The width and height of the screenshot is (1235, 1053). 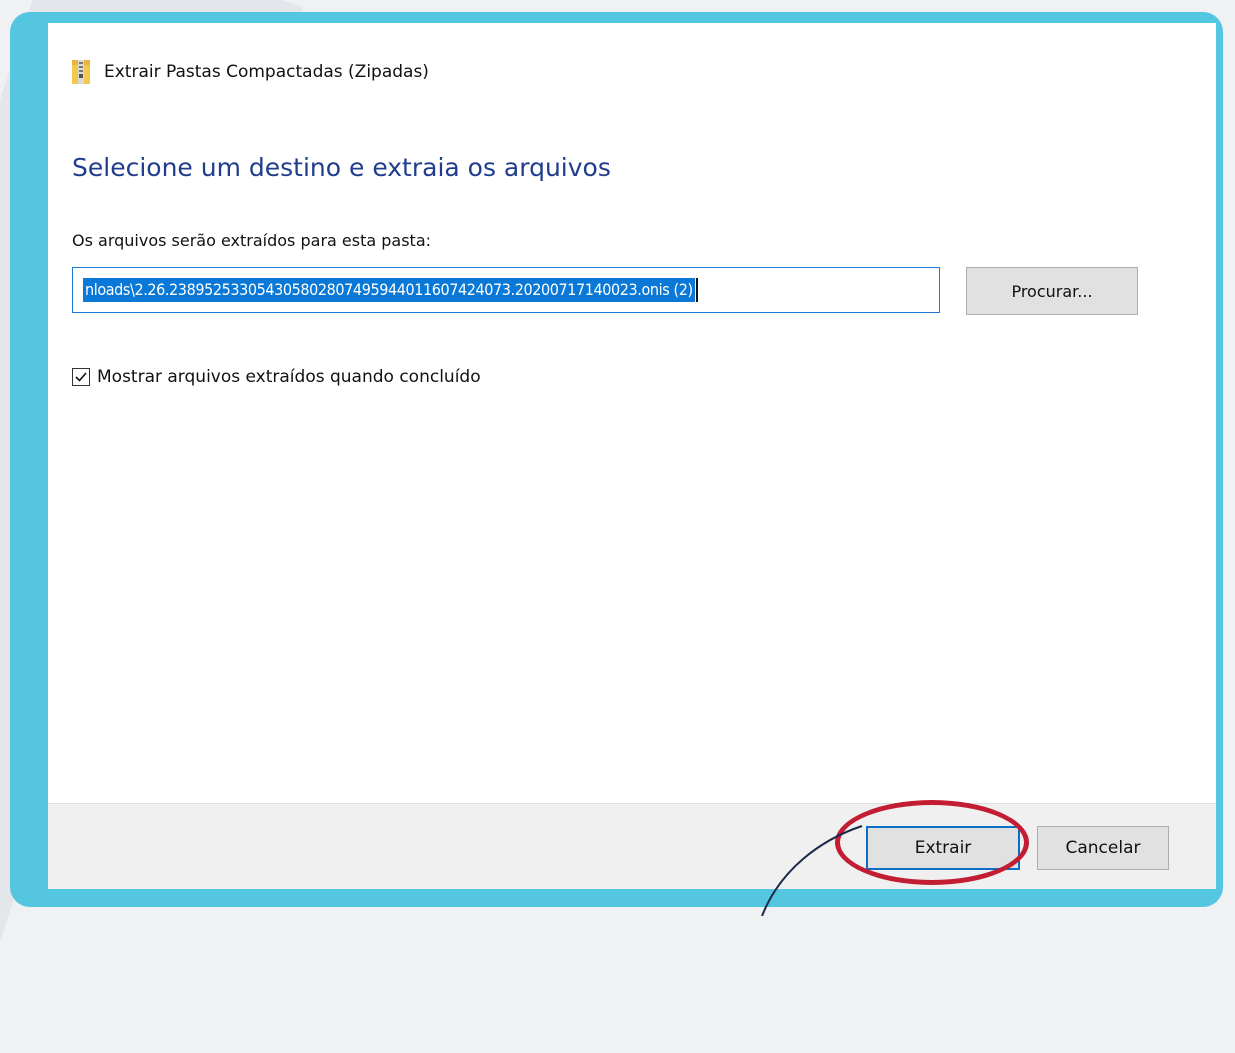 I want to click on show-files-checkbox, so click(x=81, y=377).